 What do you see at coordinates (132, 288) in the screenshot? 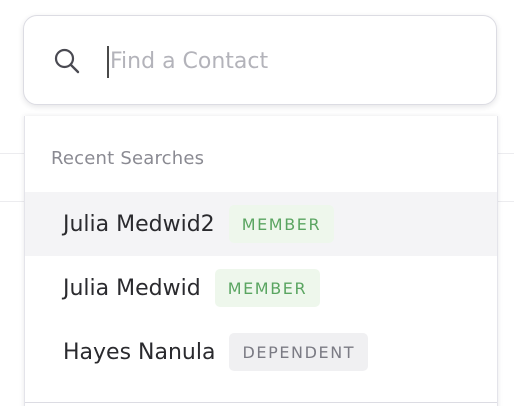
I see `contact-name: Julia Medwid` at bounding box center [132, 288].